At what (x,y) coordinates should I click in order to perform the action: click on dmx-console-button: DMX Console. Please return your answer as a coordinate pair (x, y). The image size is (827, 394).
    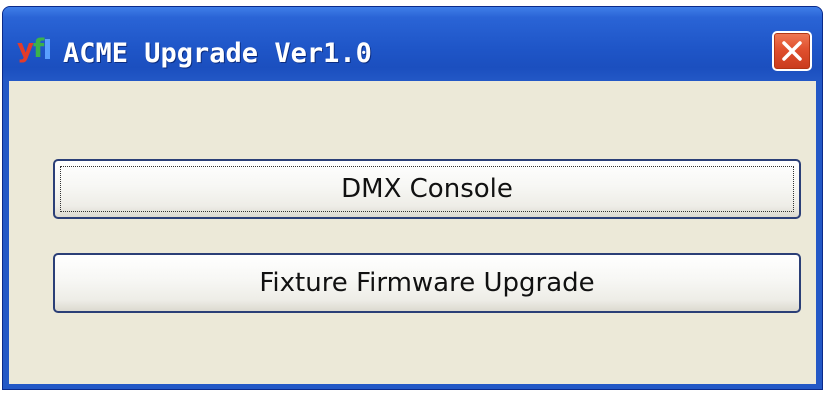
    Looking at the image, I should click on (427, 189).